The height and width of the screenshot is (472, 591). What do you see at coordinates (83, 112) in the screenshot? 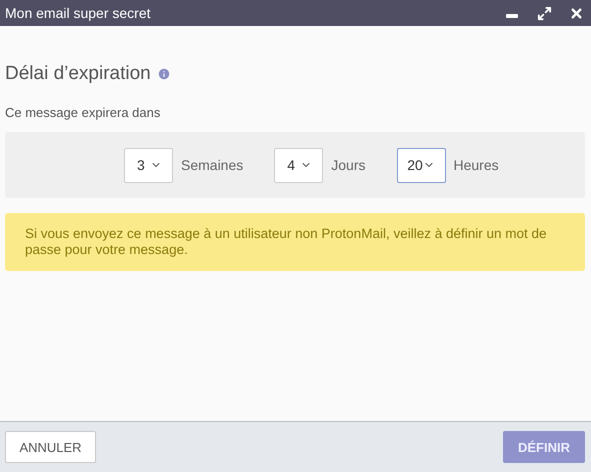
I see `description-text: Ce message expirera dans` at bounding box center [83, 112].